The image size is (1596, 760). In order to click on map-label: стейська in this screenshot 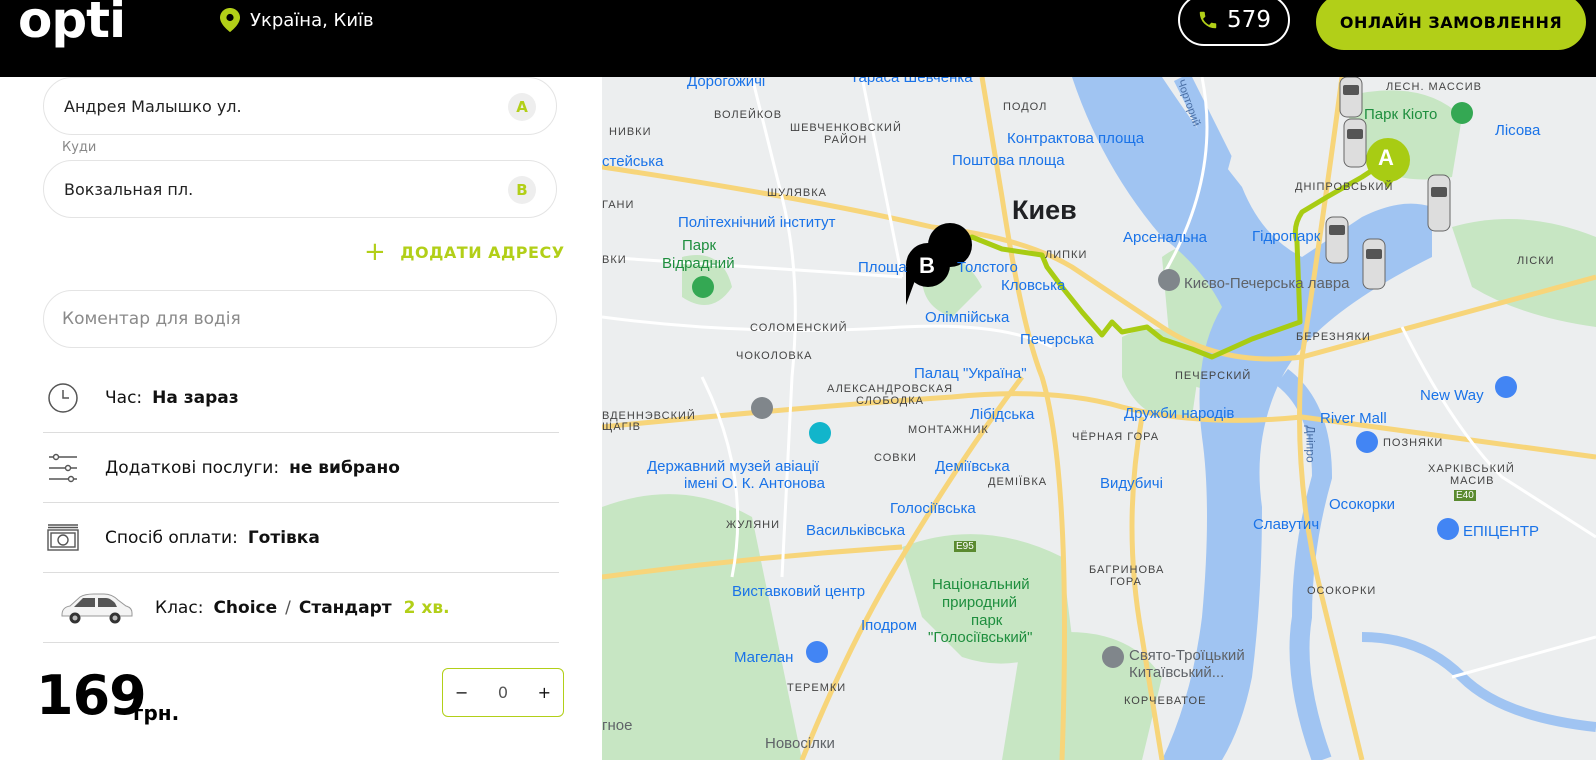, I will do `click(633, 161)`.